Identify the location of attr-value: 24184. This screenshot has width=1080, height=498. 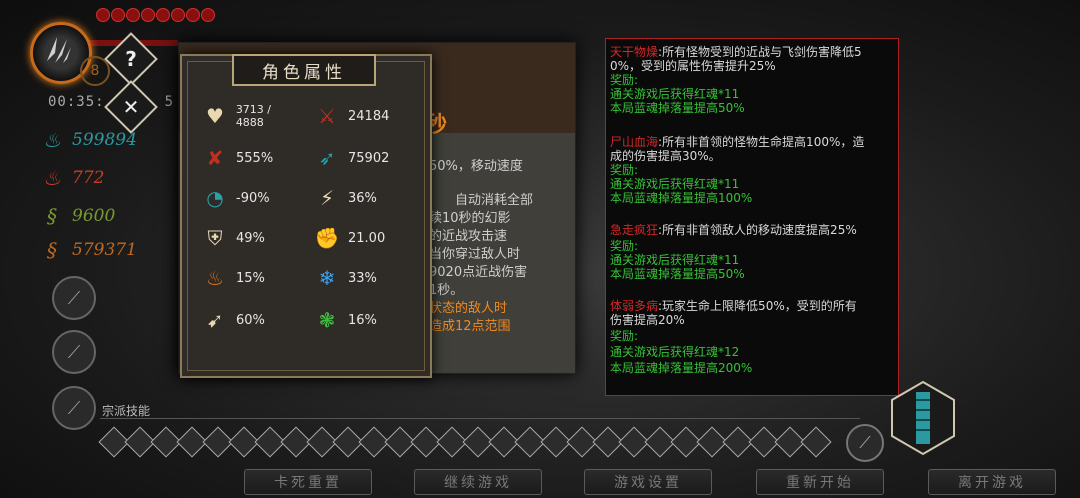
(369, 116).